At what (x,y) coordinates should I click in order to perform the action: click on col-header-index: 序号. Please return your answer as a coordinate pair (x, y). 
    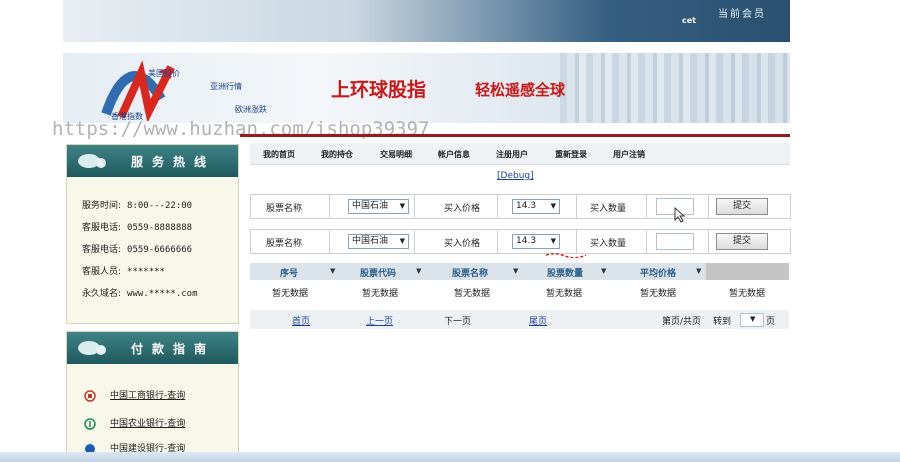
    Looking at the image, I should click on (289, 274).